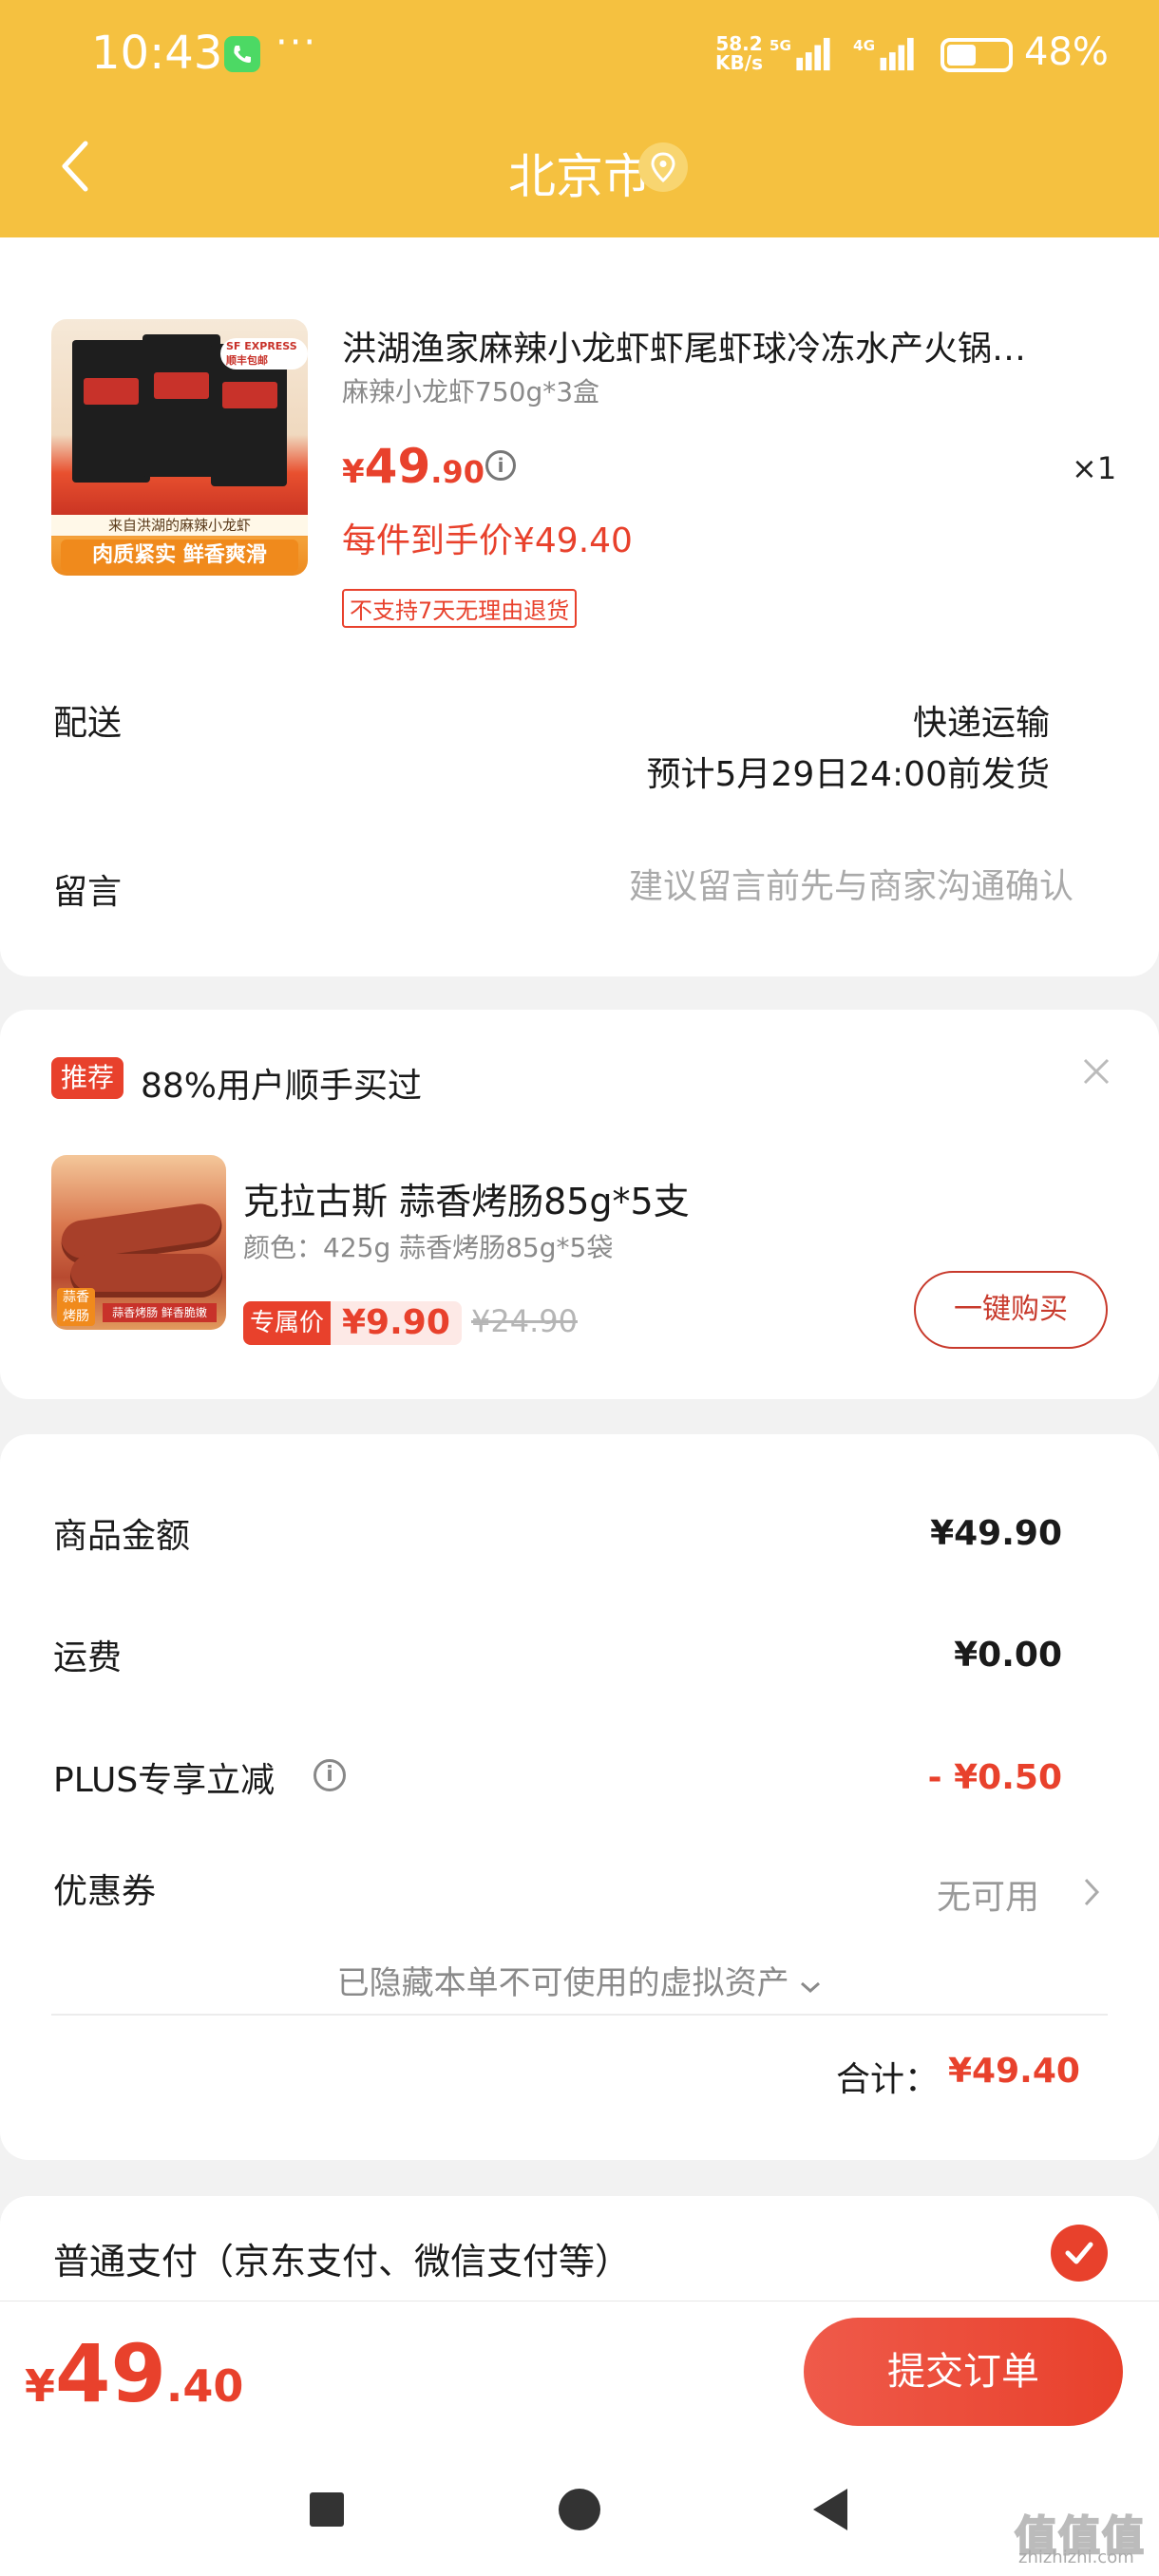 The height and width of the screenshot is (2576, 1159). I want to click on final-price: 每件到手价¥49.40, so click(487, 540).